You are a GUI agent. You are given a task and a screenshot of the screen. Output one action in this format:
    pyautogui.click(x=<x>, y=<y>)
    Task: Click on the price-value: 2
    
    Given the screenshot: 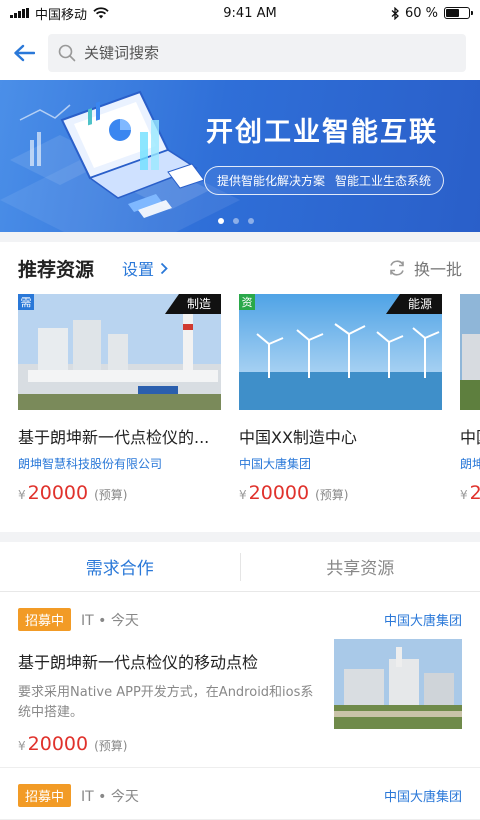 What is the action you would take?
    pyautogui.click(x=475, y=493)
    